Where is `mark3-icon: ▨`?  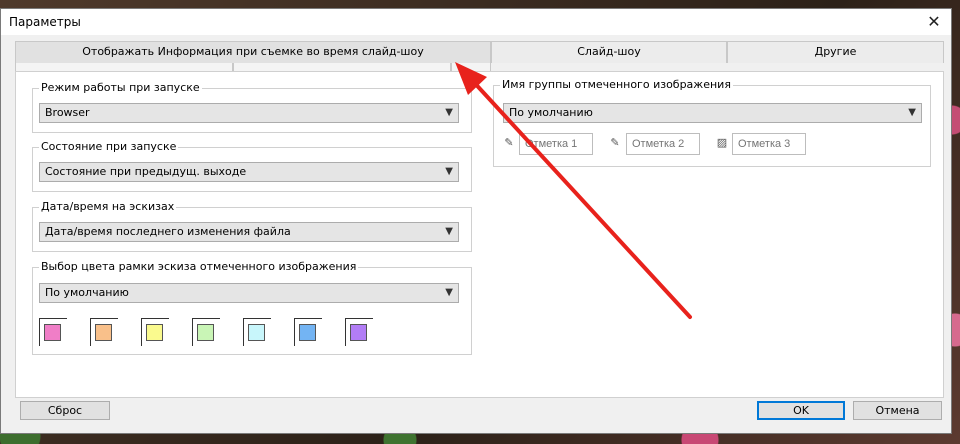 mark3-icon: ▨ is located at coordinates (722, 142).